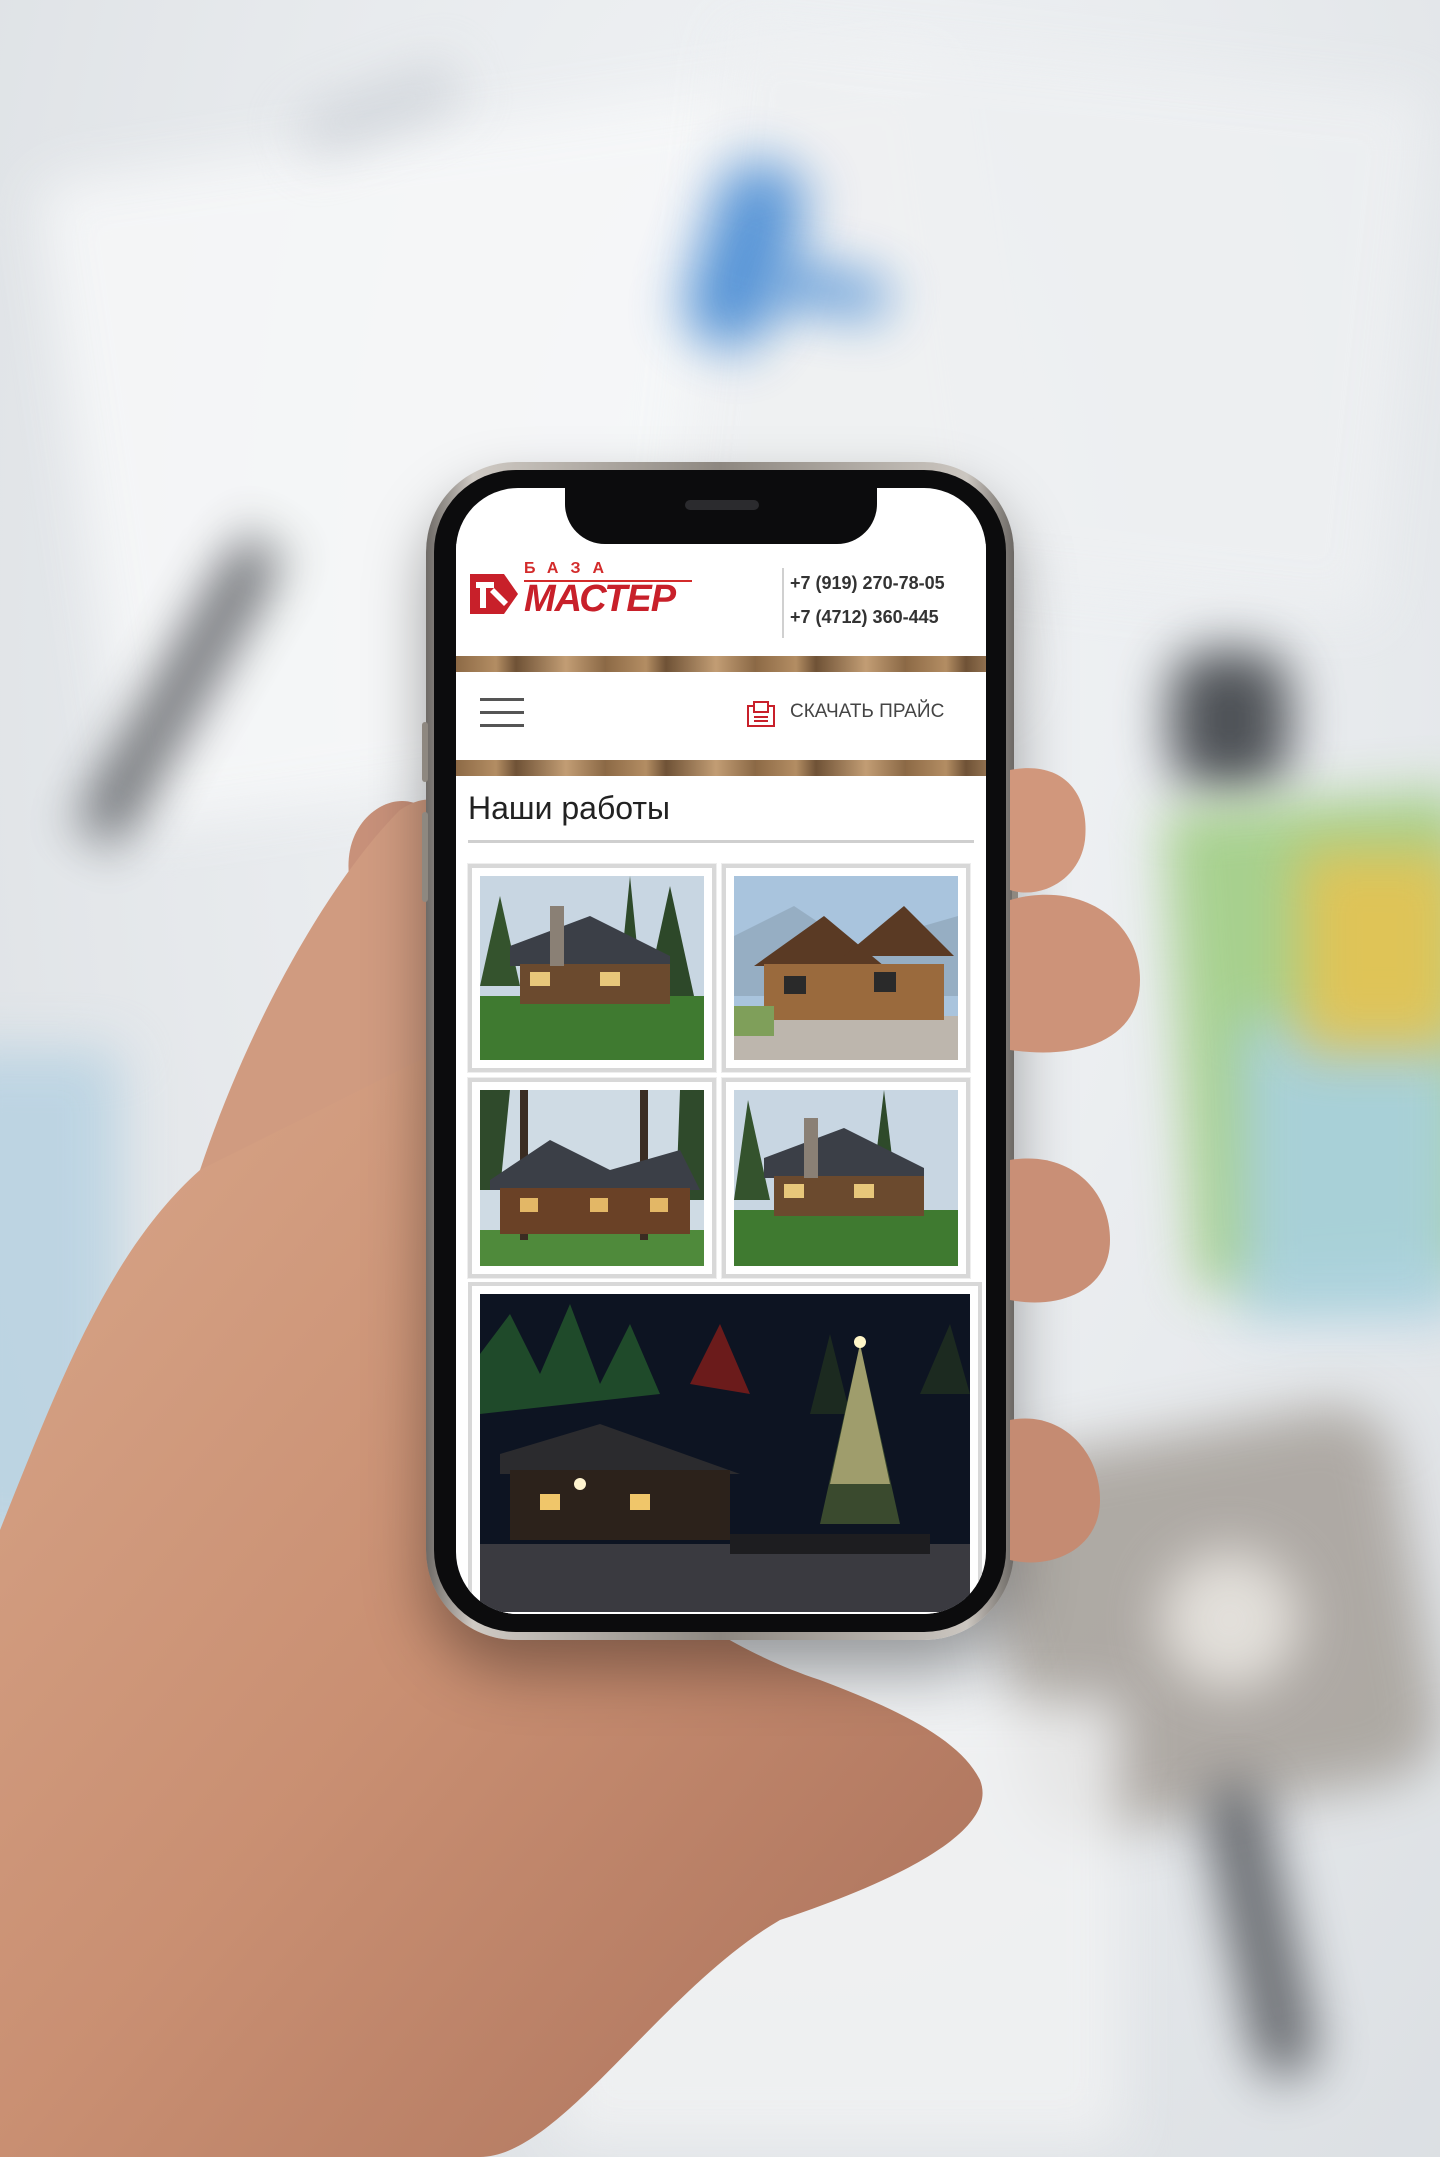  What do you see at coordinates (761, 714) in the screenshot?
I see `document-icon` at bounding box center [761, 714].